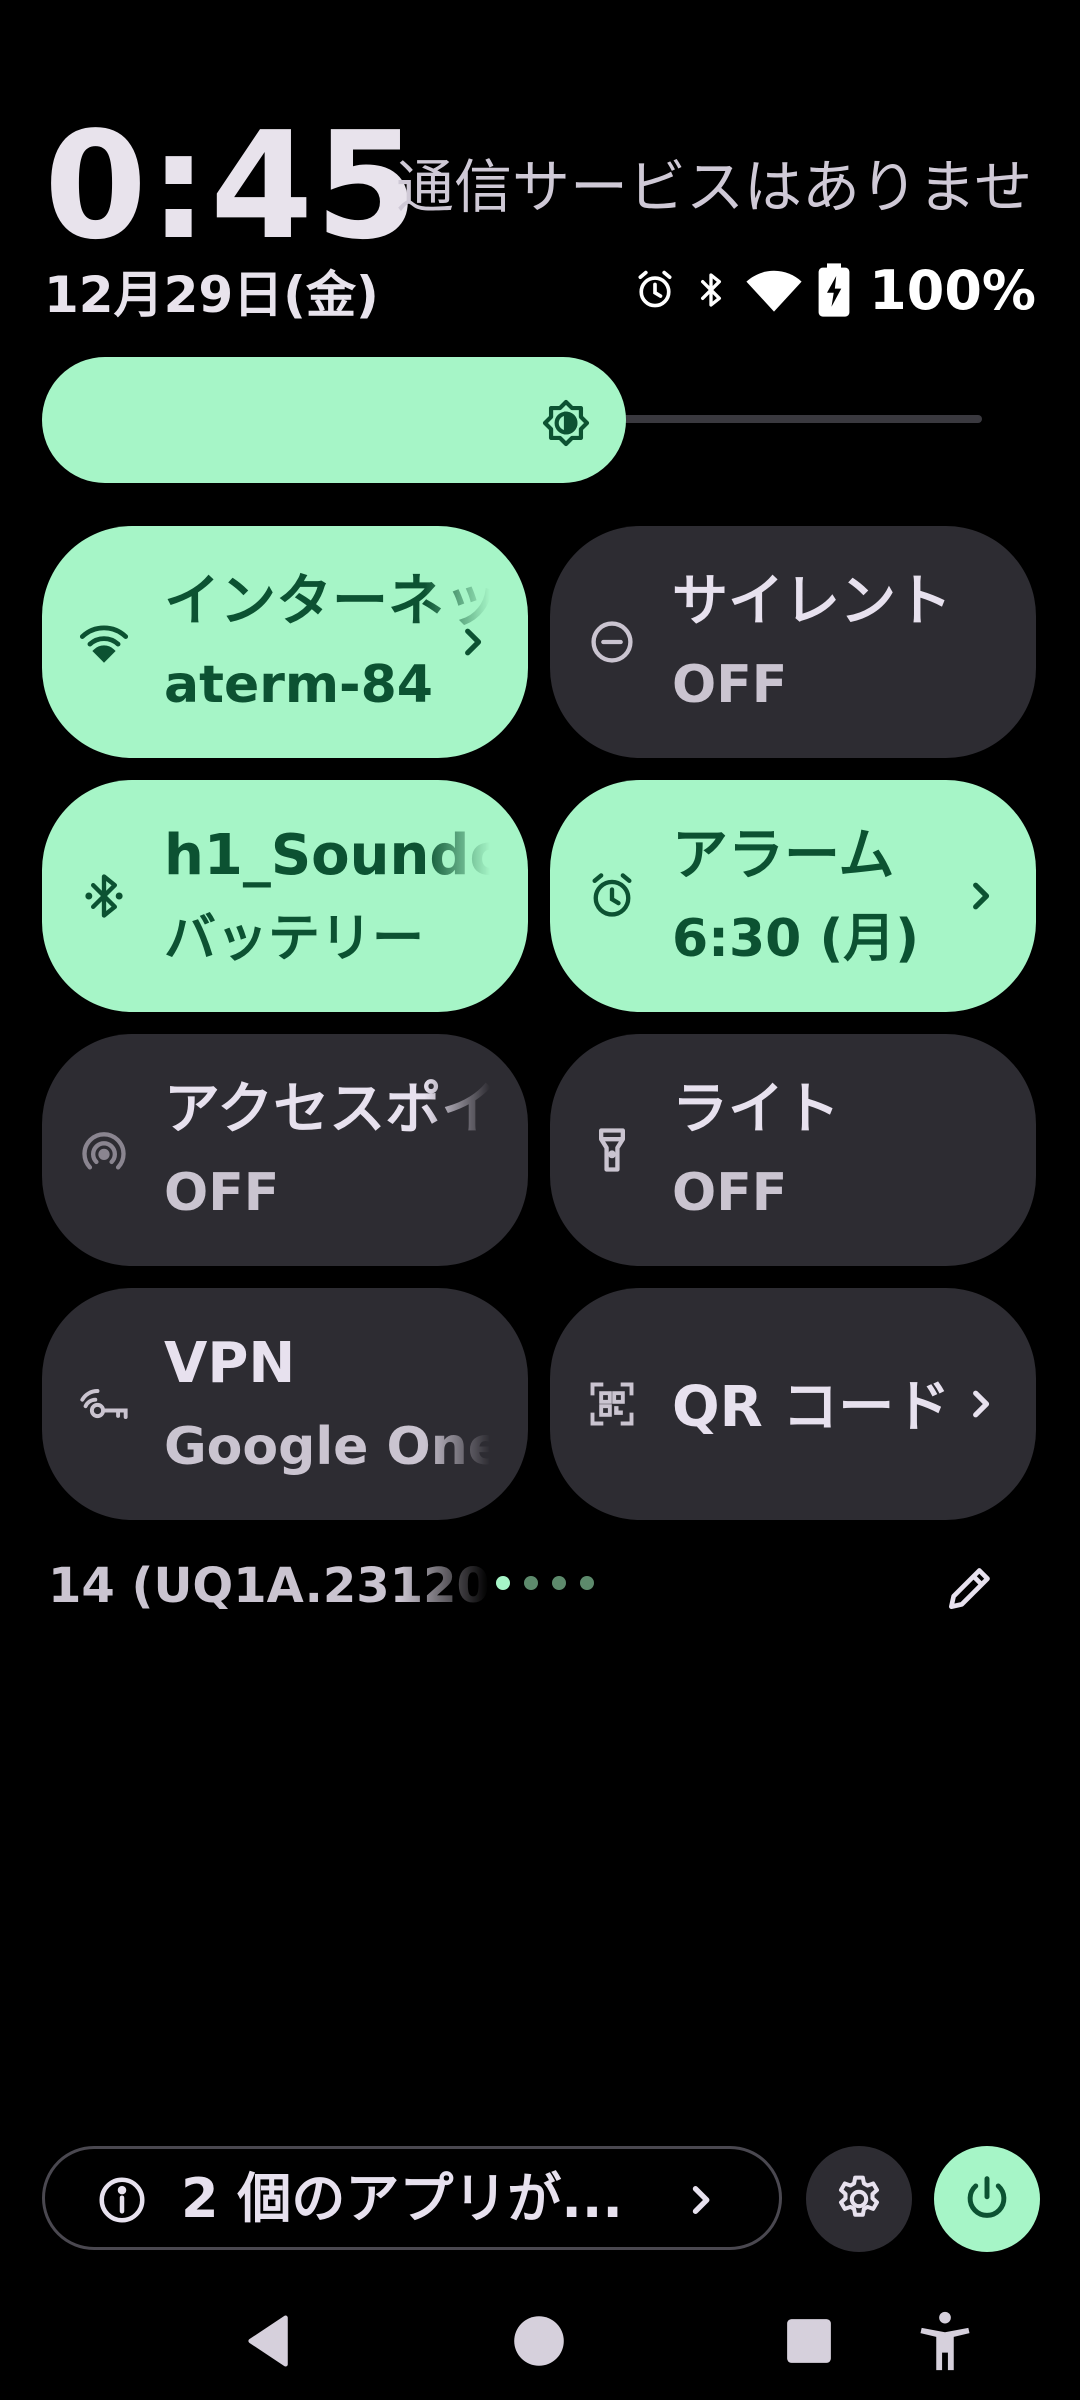  What do you see at coordinates (232, 186) in the screenshot?
I see `clock: 0:45` at bounding box center [232, 186].